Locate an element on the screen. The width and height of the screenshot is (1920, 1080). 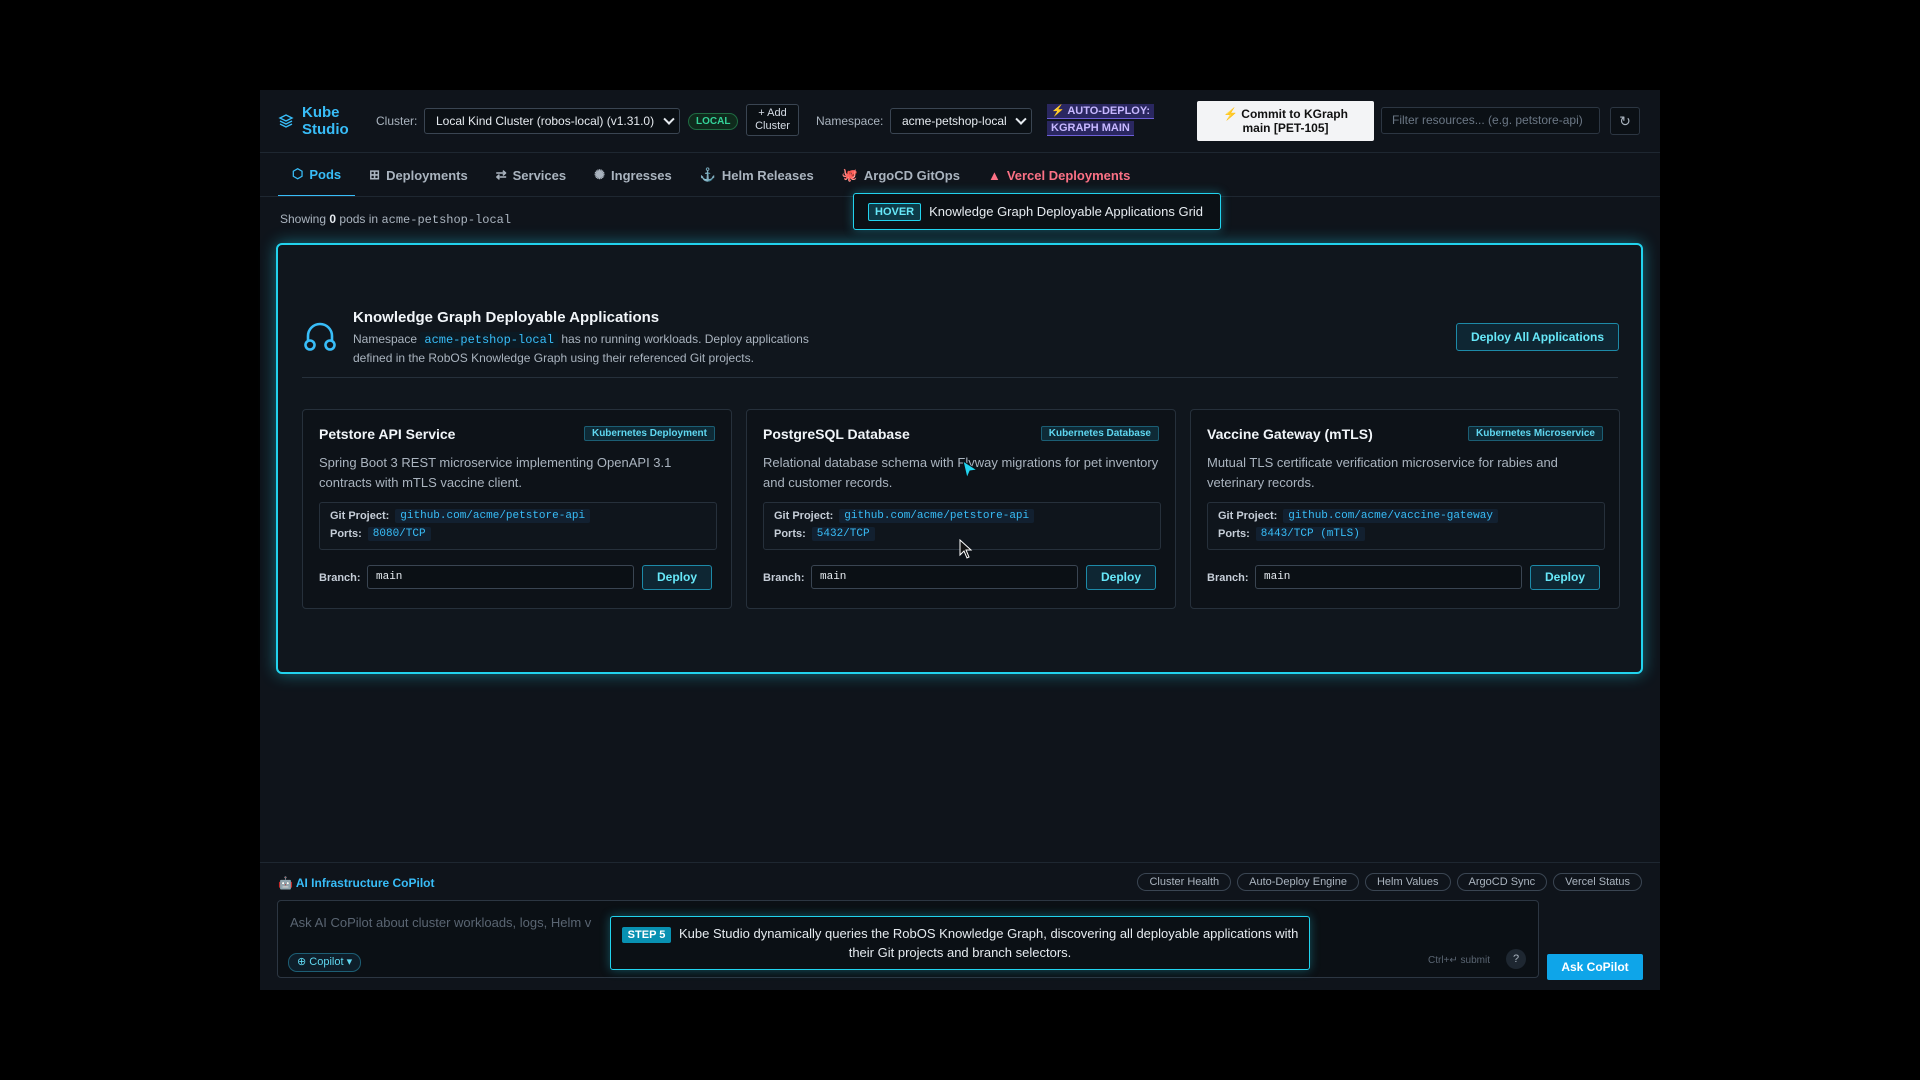
commit-line1: ⚡ Commit to KGraph is located at coordinates (1285, 114).